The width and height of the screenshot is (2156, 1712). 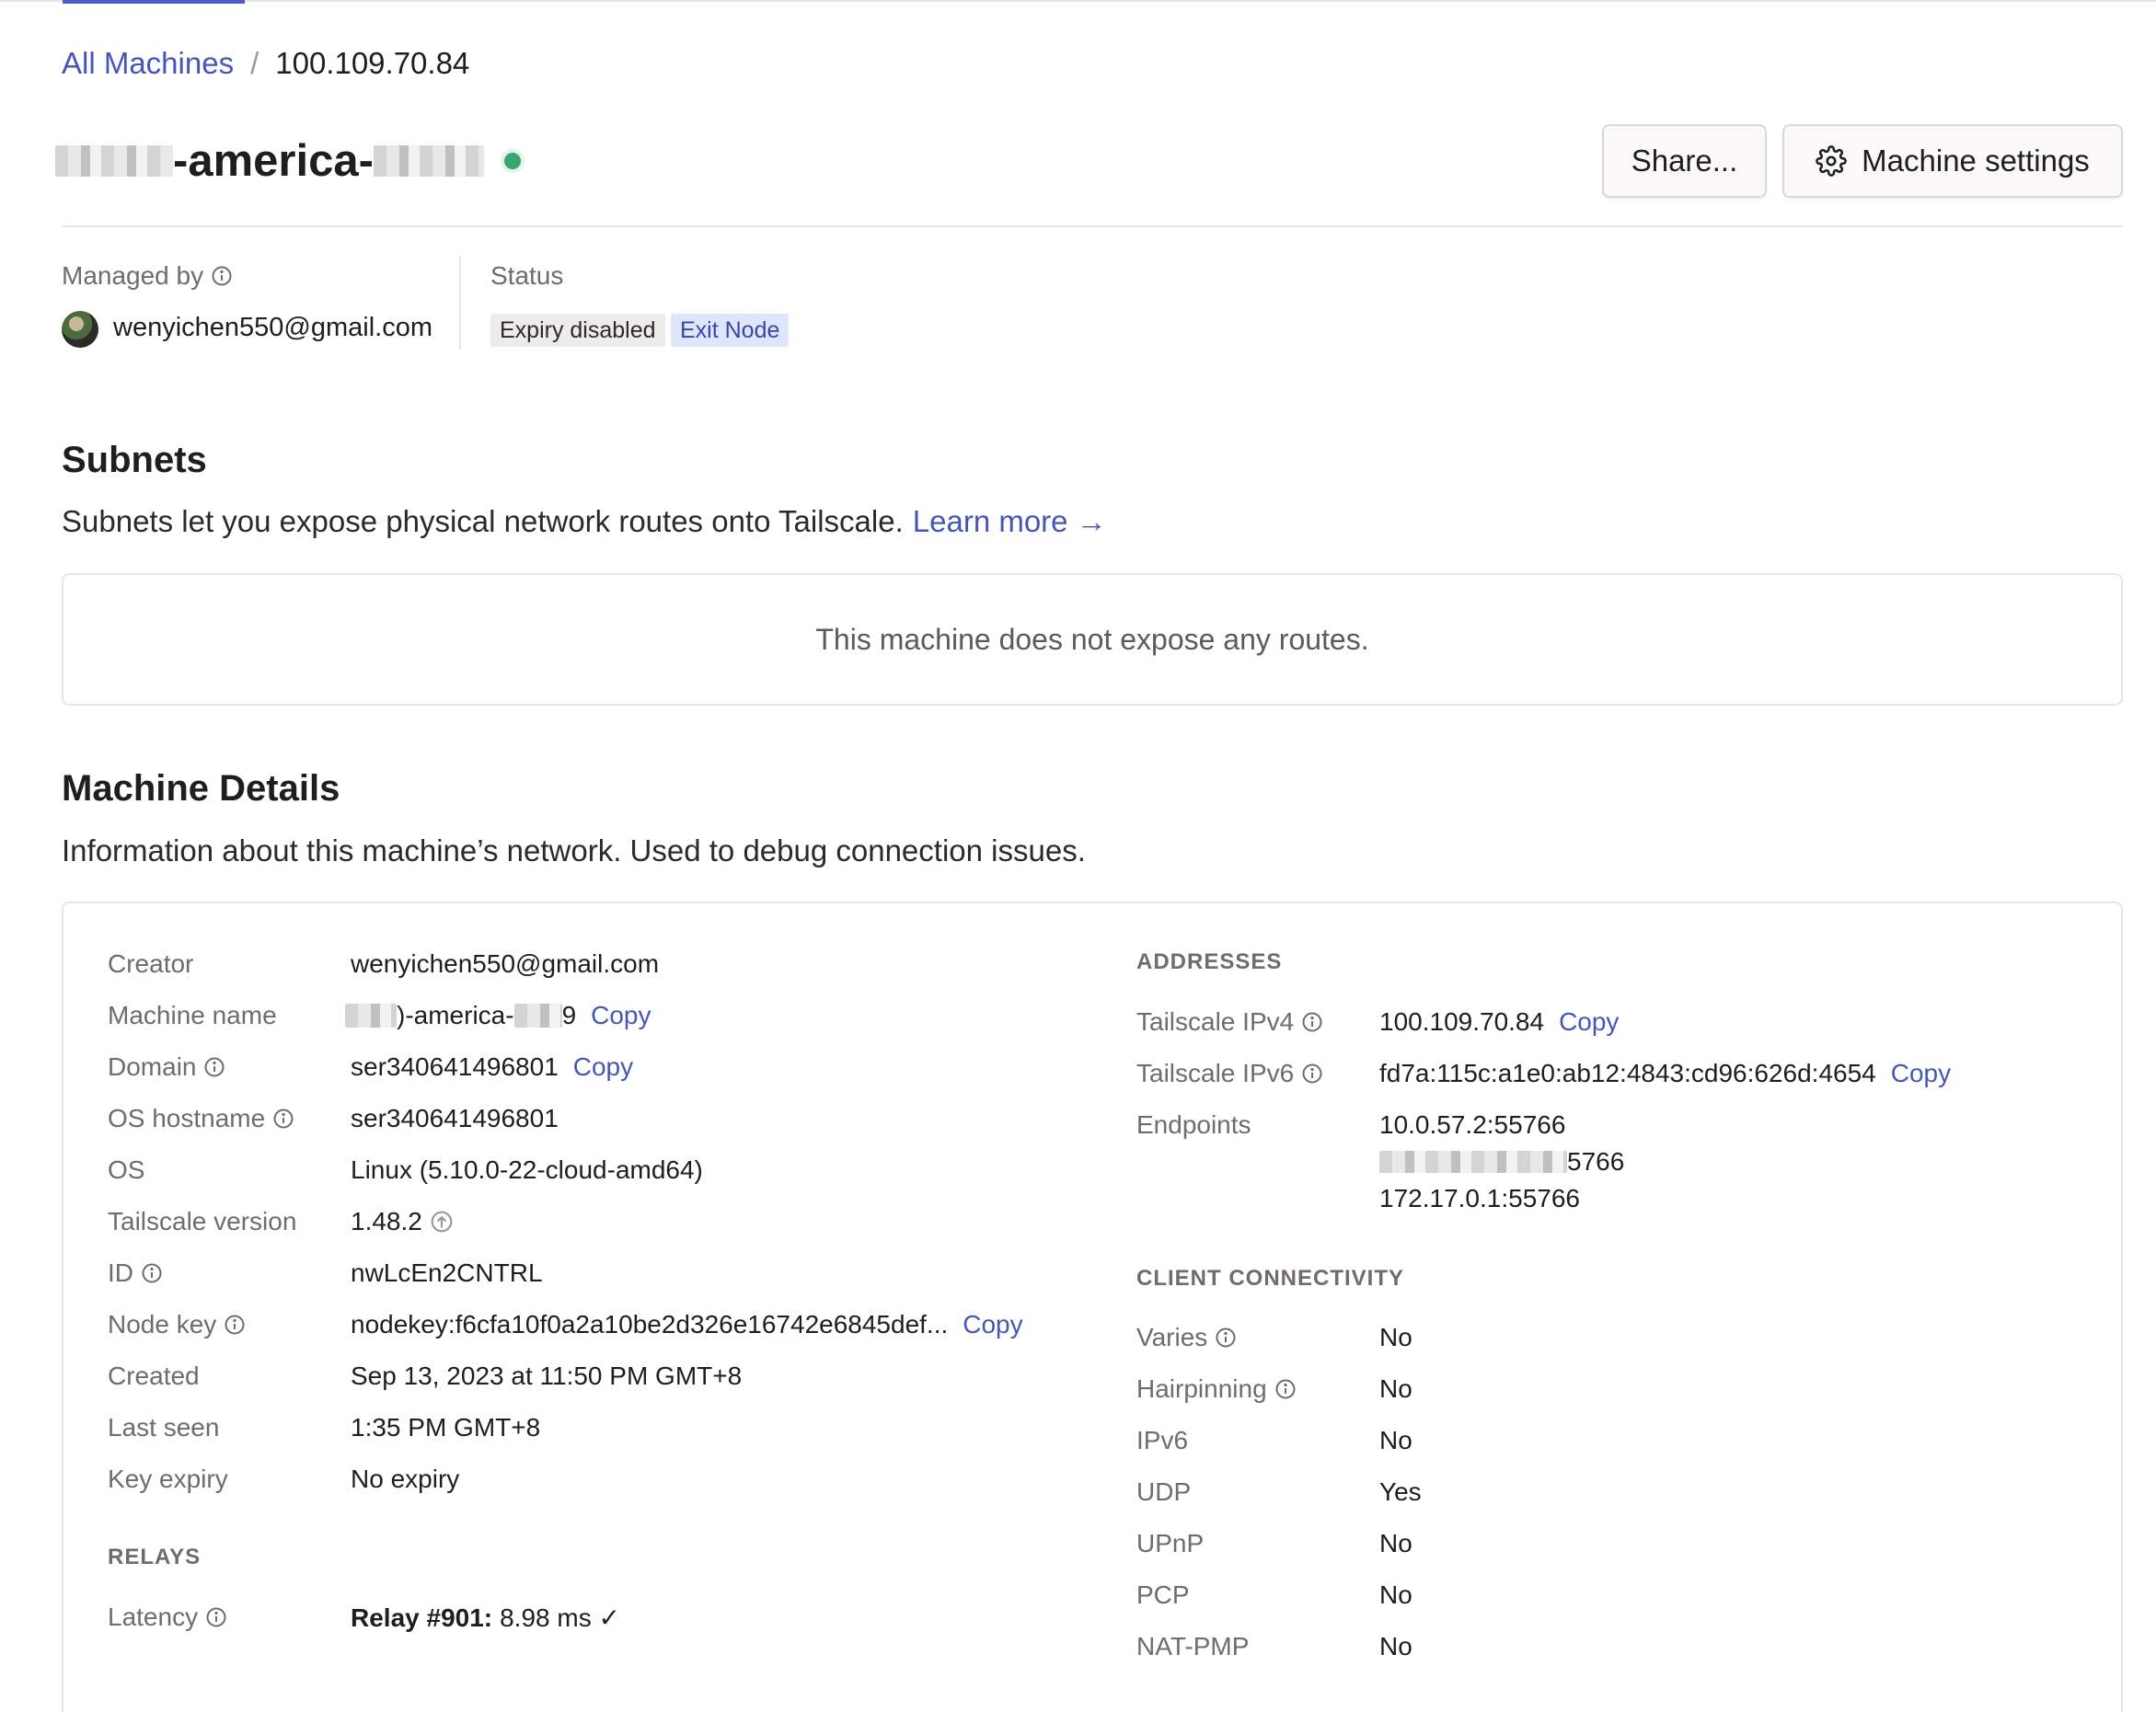 I want to click on breadcrumb-current: 100.109.70.84, so click(x=372, y=63).